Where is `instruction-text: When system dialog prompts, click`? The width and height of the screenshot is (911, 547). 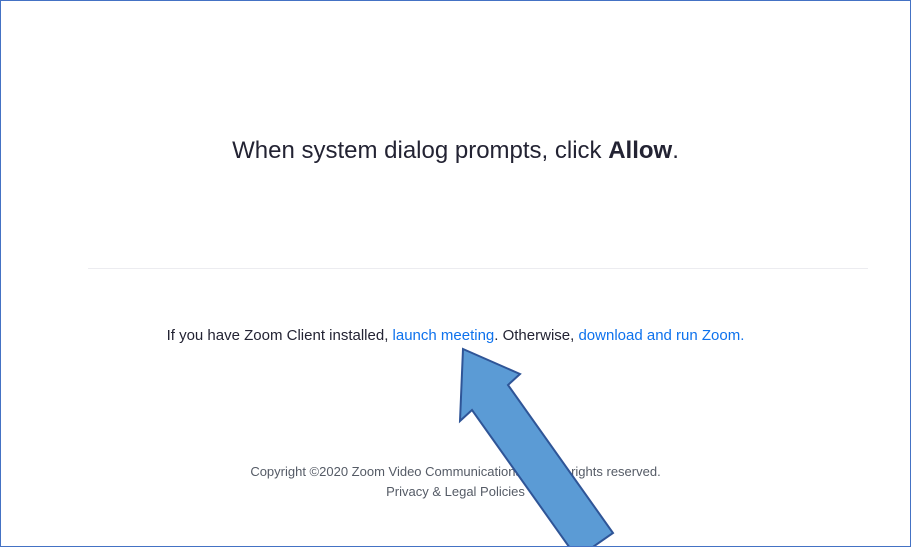
instruction-text: When system dialog prompts, click is located at coordinates (420, 150).